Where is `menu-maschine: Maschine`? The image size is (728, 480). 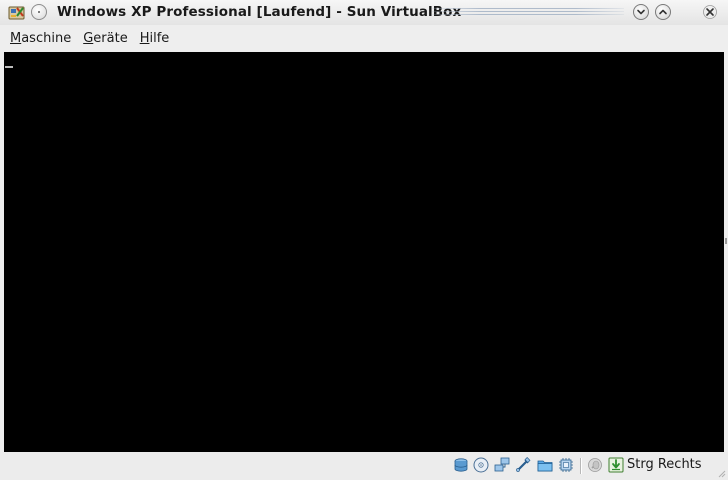 menu-maschine: Maschine is located at coordinates (40, 38).